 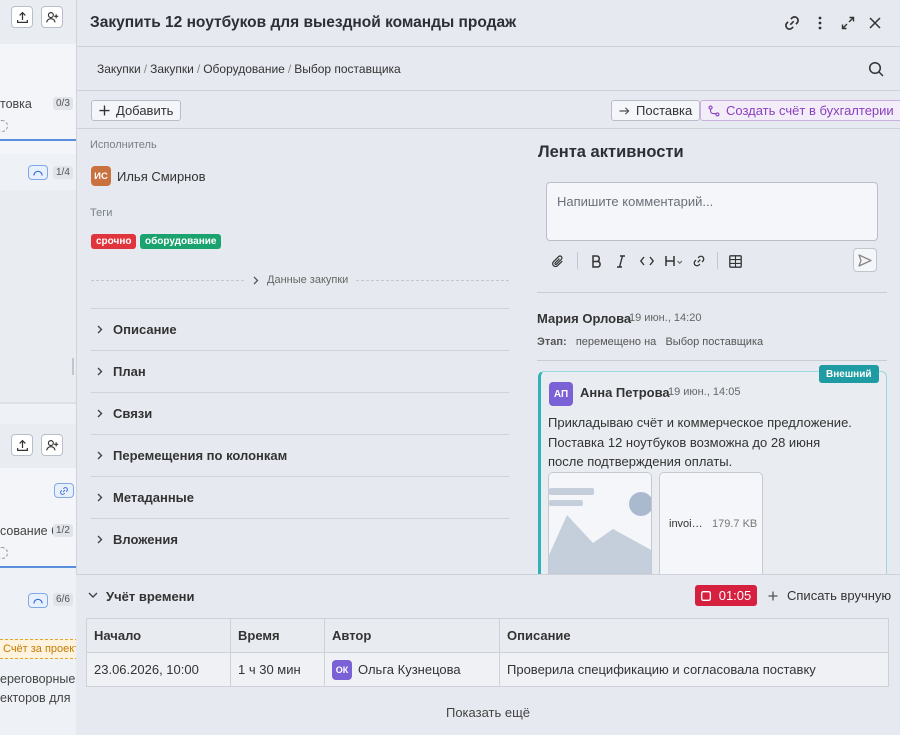 I want to click on create-invoice-button: Создать счёт в бухгалтерии, so click(x=800, y=110).